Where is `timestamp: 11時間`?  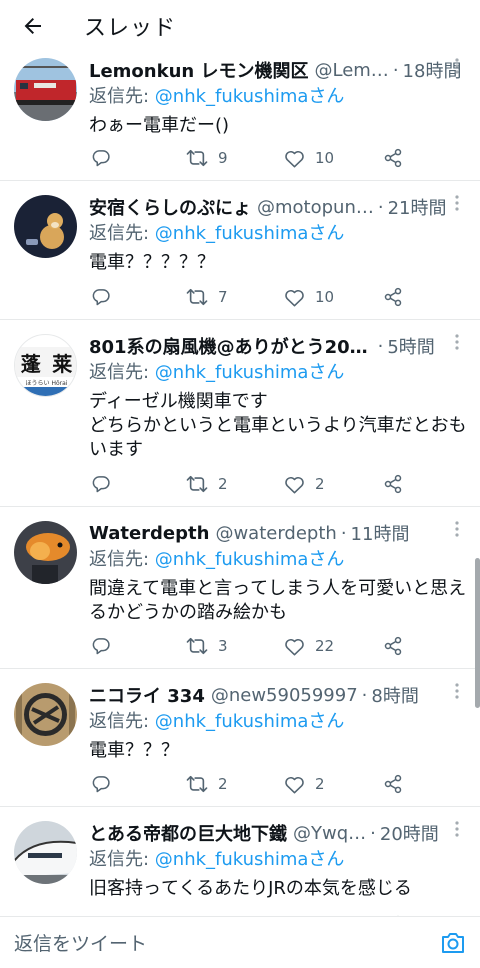 timestamp: 11時間 is located at coordinates (380, 533).